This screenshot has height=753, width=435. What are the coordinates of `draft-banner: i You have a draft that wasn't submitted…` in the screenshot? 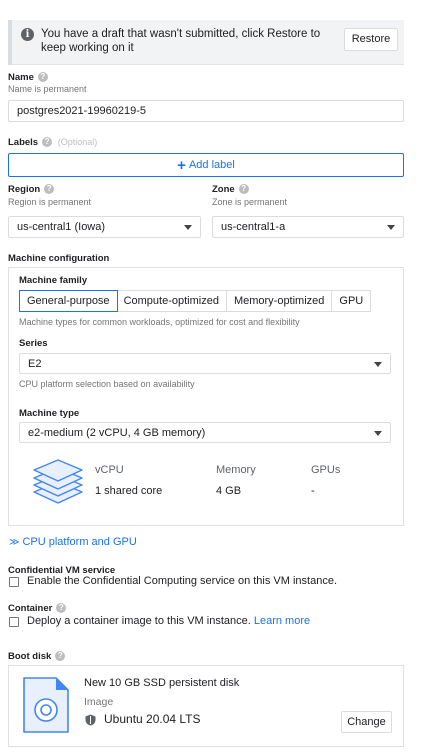 It's located at (206, 42).